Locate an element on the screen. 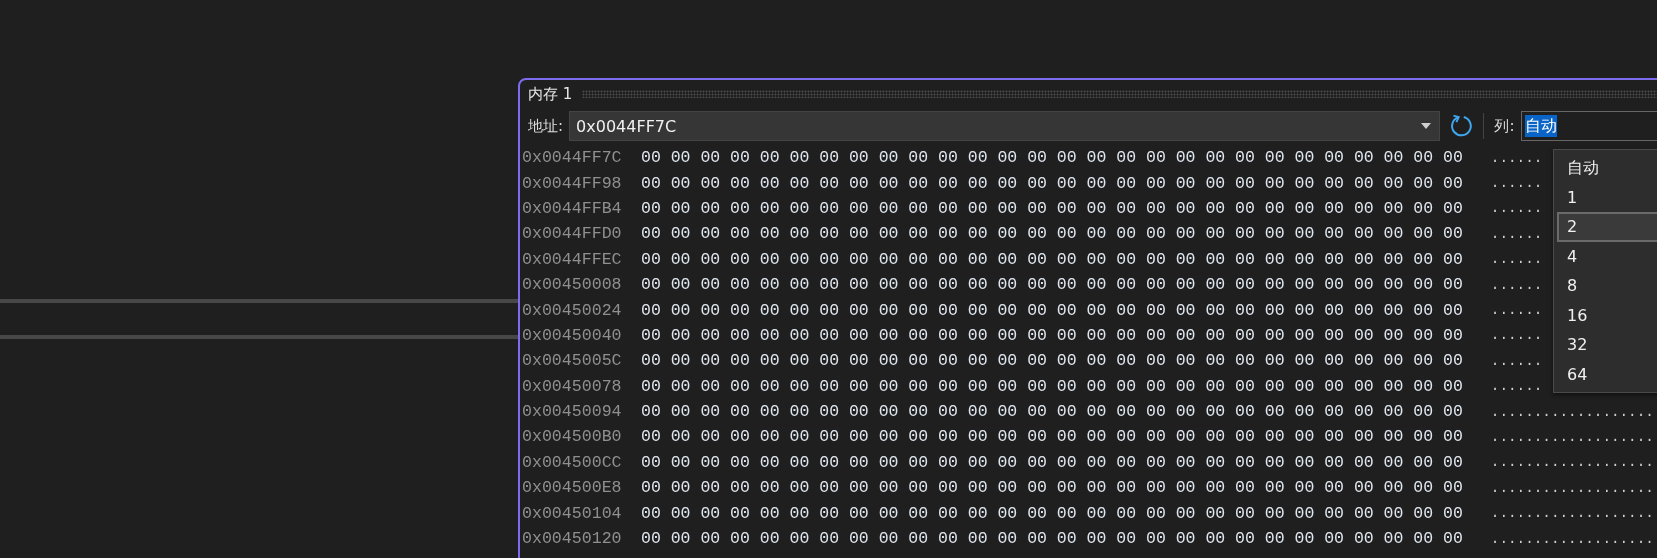  window-title: 内存 1 is located at coordinates (550, 94).